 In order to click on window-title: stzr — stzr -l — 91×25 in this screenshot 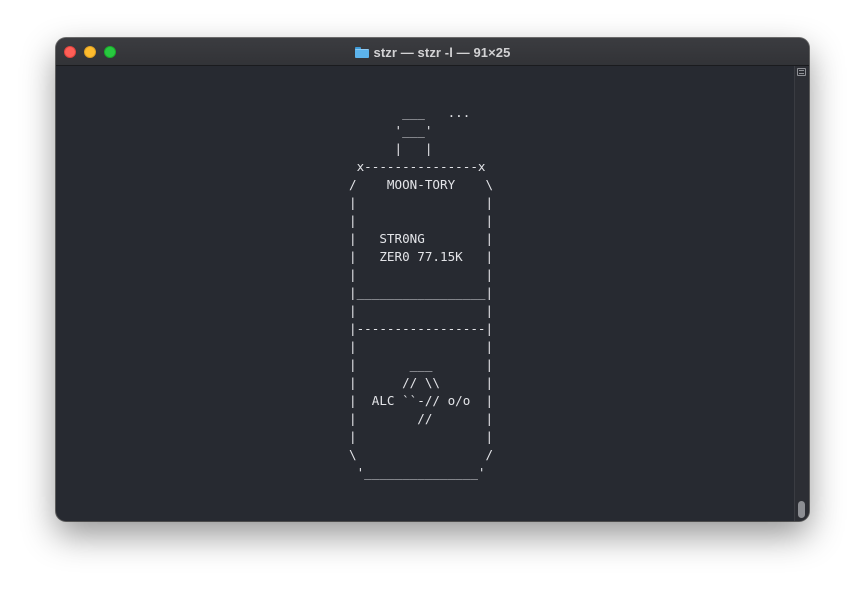, I will do `click(442, 52)`.